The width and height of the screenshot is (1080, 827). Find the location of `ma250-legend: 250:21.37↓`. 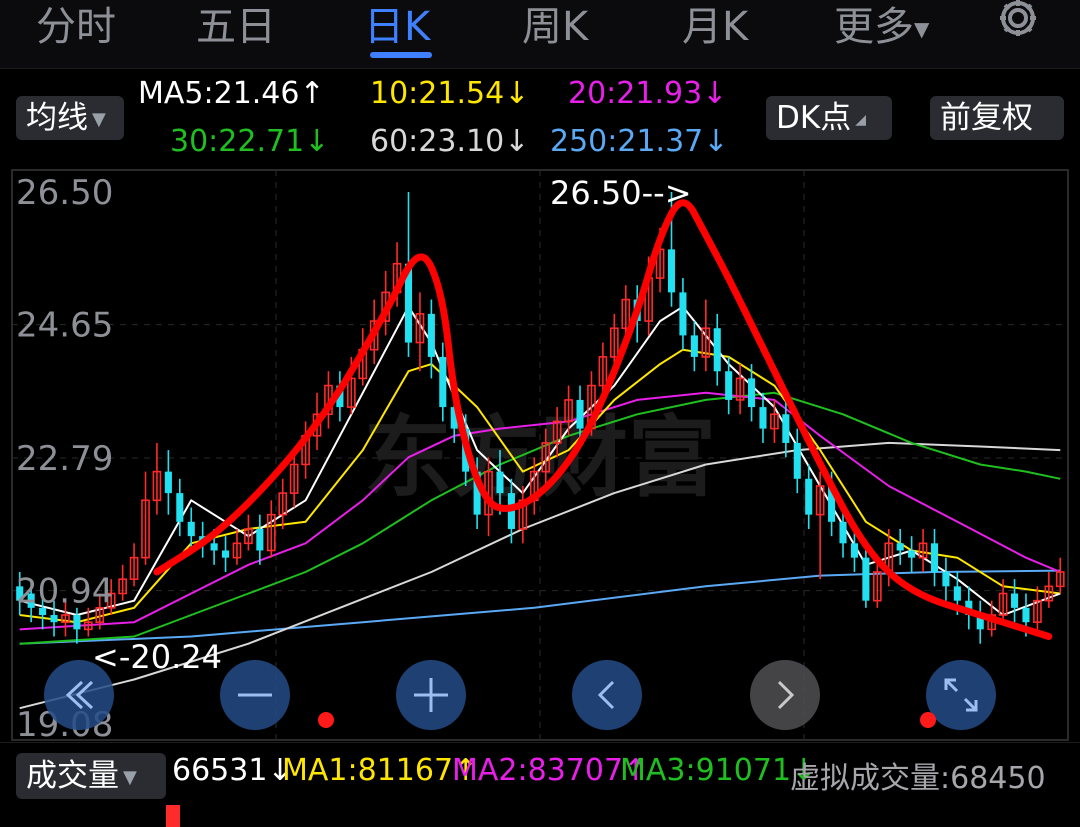

ma250-legend: 250:21.37↓ is located at coordinates (639, 141).